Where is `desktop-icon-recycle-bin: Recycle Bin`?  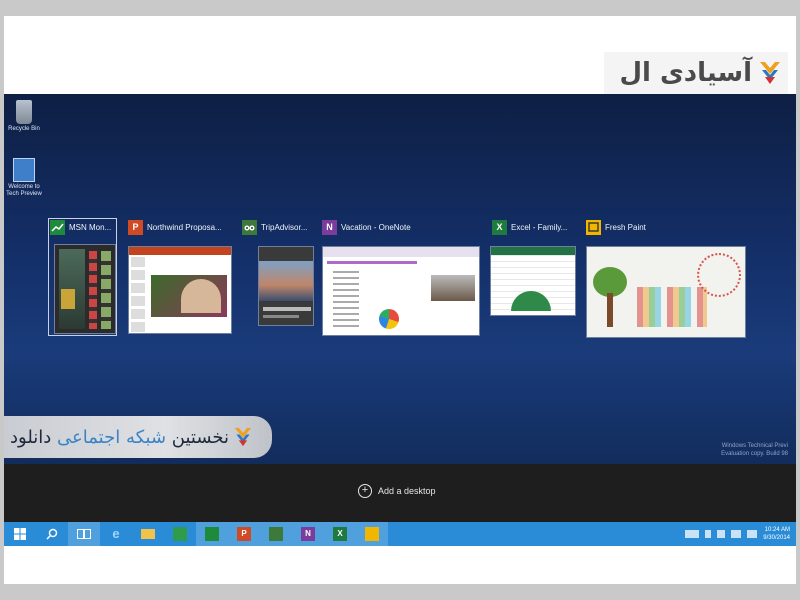 desktop-icon-recycle-bin: Recycle Bin is located at coordinates (24, 116).